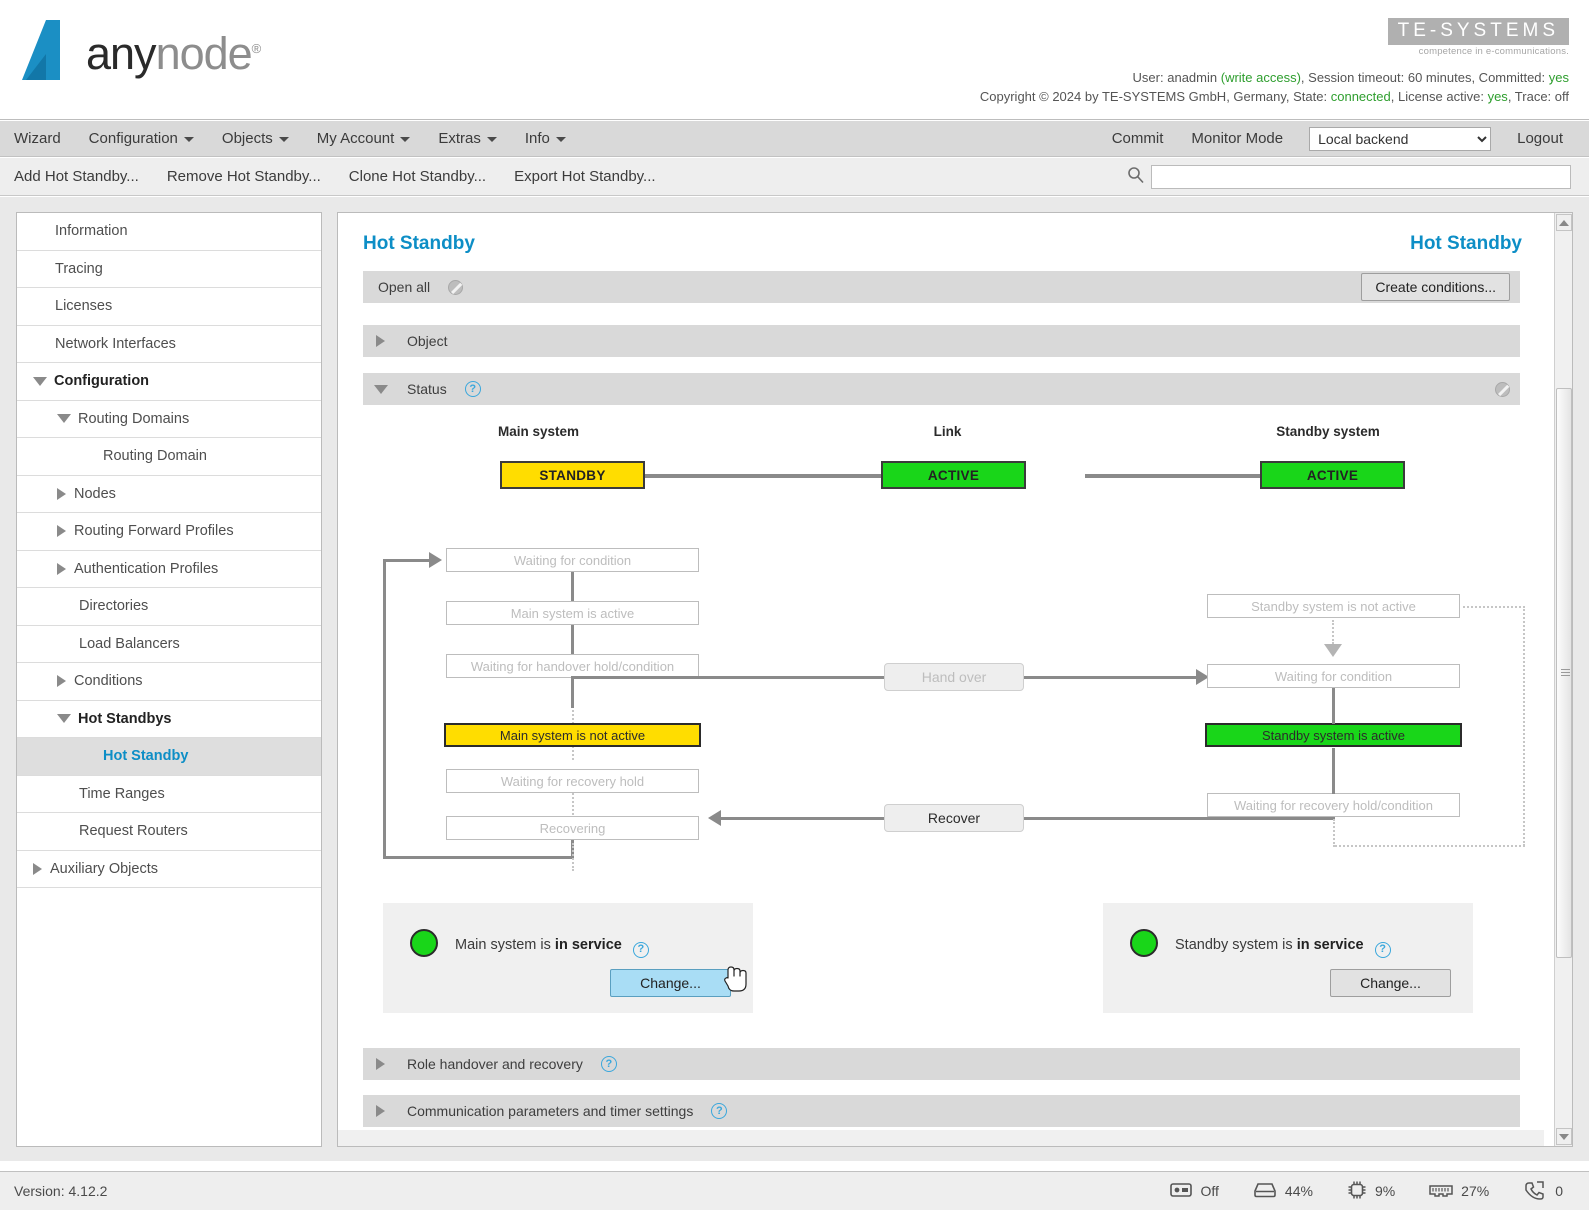 This screenshot has height=1210, width=1589. What do you see at coordinates (545, 139) in the screenshot?
I see `menu-info: Info` at bounding box center [545, 139].